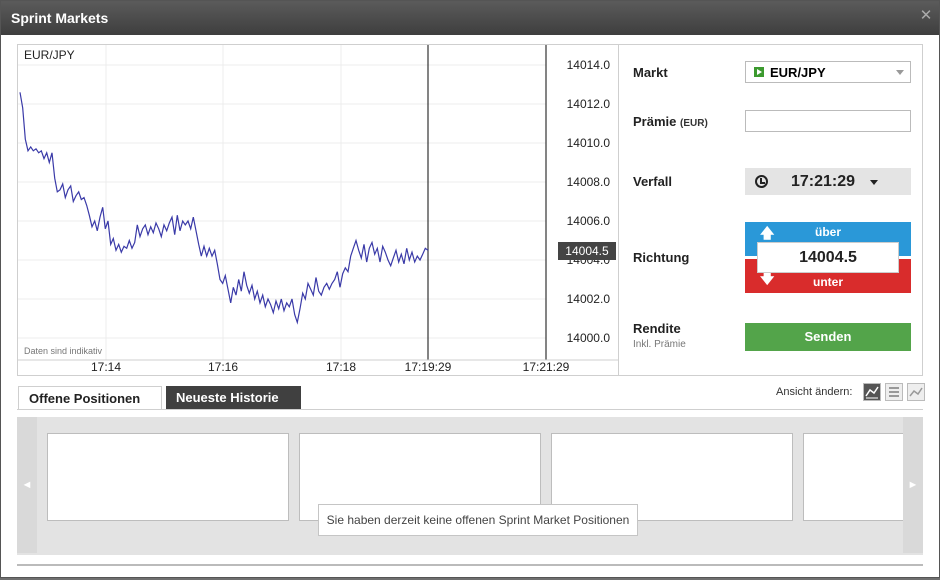 The image size is (940, 580). What do you see at coordinates (589, 143) in the screenshot?
I see `y-tick-label: 14010.0` at bounding box center [589, 143].